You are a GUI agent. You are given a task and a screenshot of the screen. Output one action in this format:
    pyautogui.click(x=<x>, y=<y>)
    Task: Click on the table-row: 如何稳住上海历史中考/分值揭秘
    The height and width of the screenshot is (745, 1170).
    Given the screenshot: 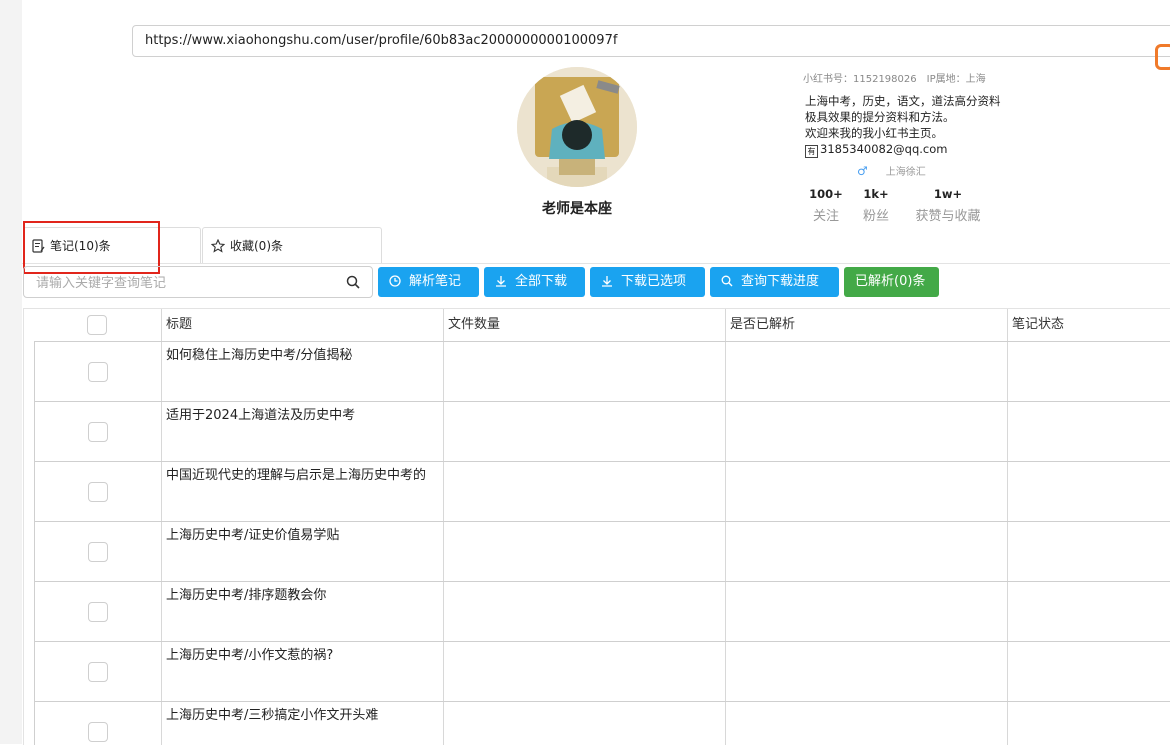 What is the action you would take?
    pyautogui.click(x=602, y=371)
    